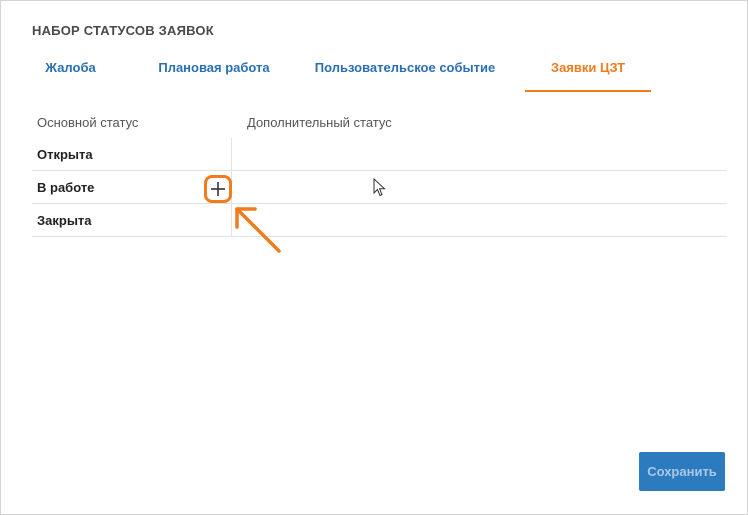 The width and height of the screenshot is (748, 515). I want to click on arrow-annotation-icon, so click(258, 230).